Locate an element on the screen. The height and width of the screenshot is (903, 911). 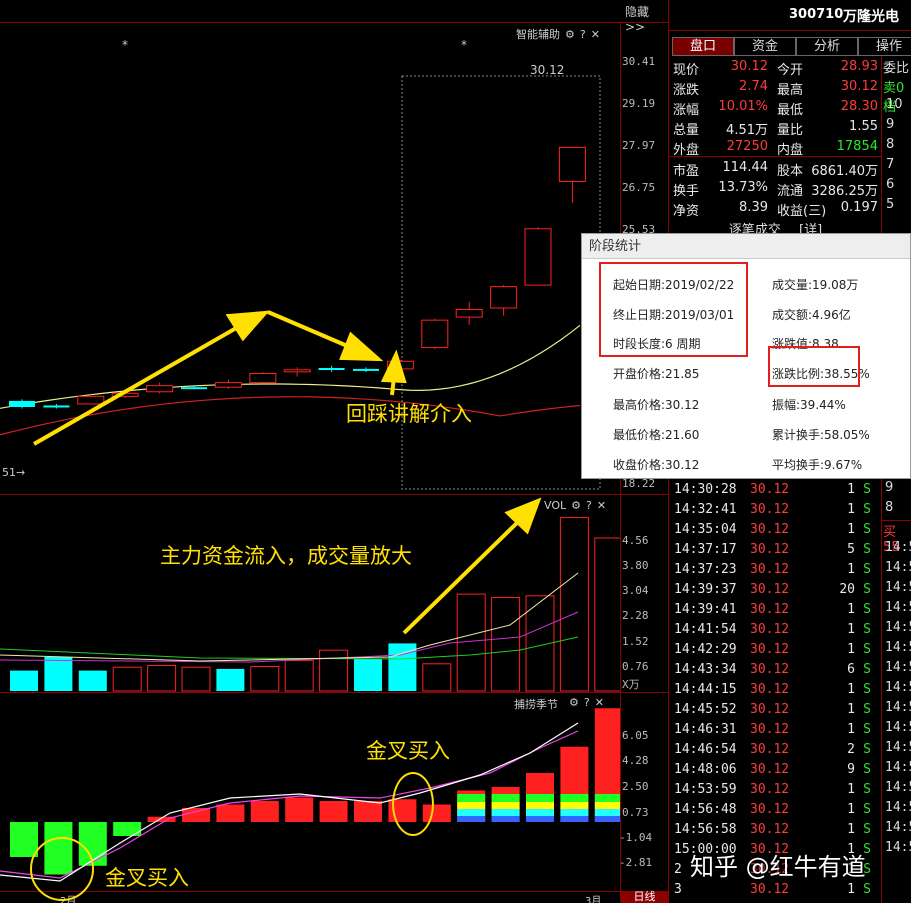
stock-title-bar: 300710 万隆光电 is located at coordinates (790, 15).